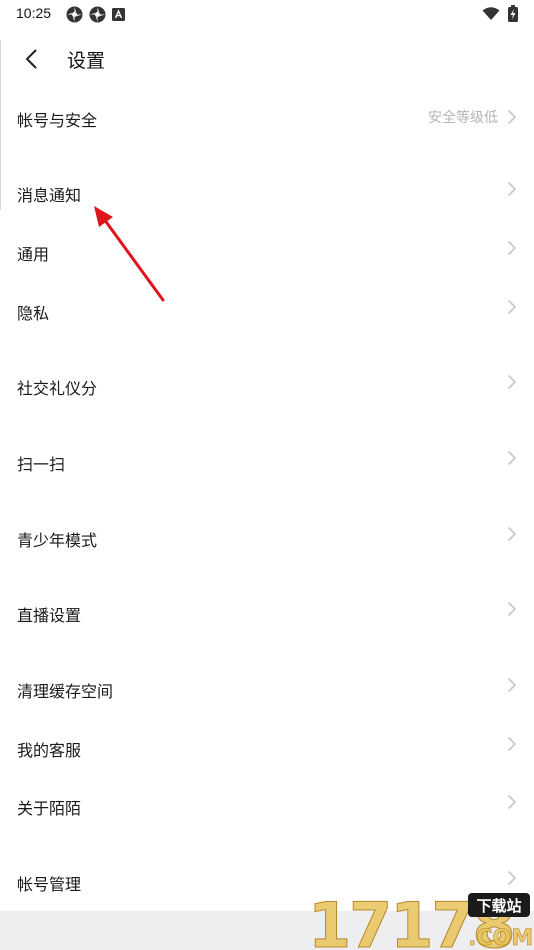 The width and height of the screenshot is (534, 950). I want to click on settings-item-label: 帐号与安全, so click(57, 120).